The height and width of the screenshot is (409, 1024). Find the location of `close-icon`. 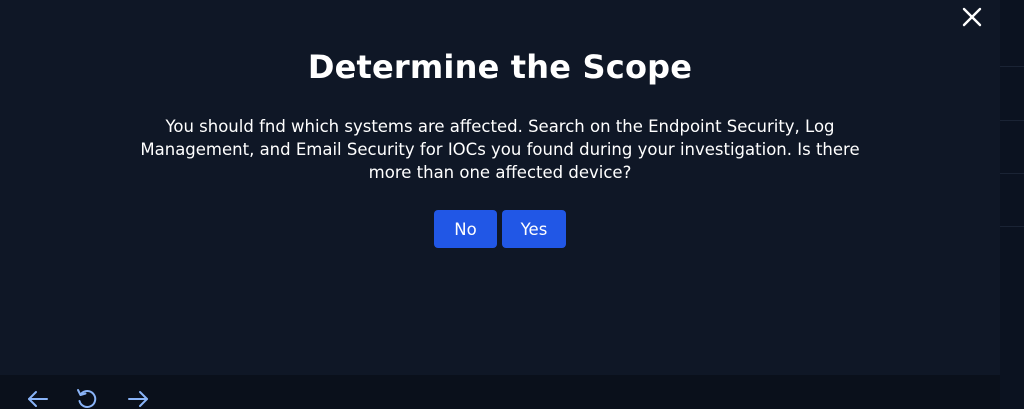

close-icon is located at coordinates (972, 17).